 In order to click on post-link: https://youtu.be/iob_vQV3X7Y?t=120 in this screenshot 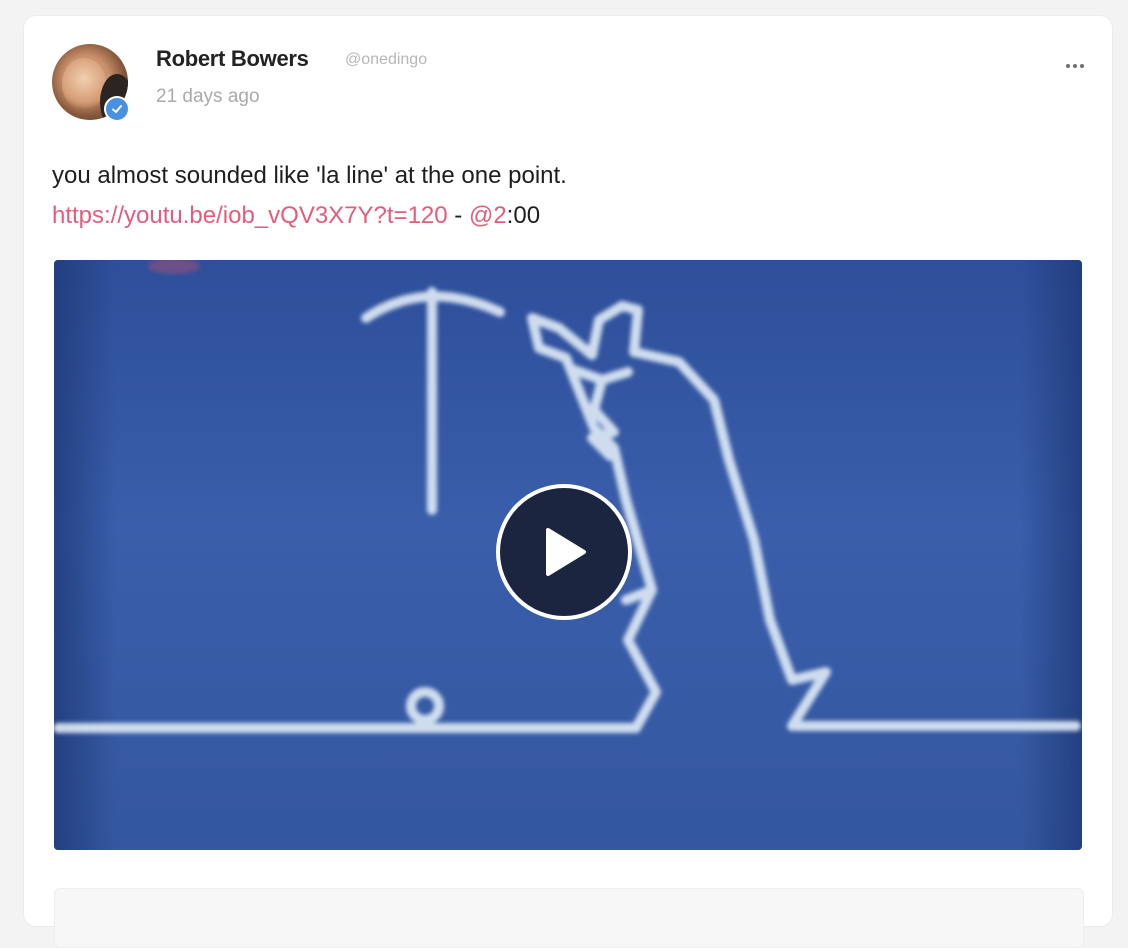, I will do `click(250, 215)`.